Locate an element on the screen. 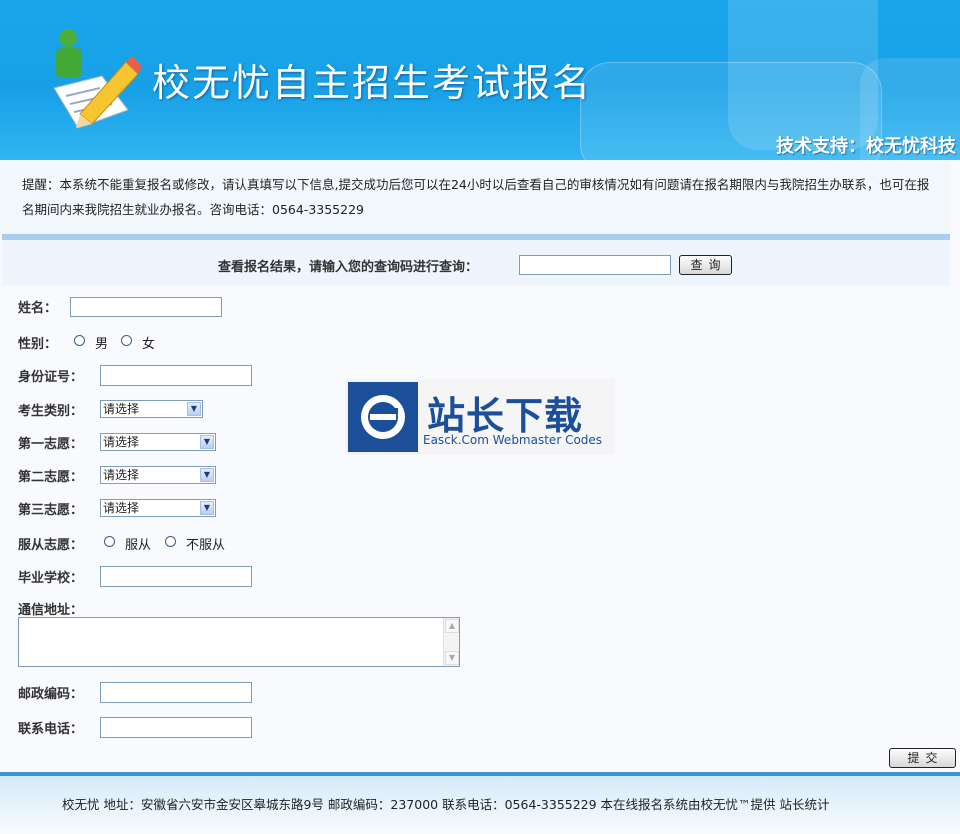 This screenshot has height=834, width=960. watermark-subtitle: Easck.Com Webmaster Codes is located at coordinates (513, 440).